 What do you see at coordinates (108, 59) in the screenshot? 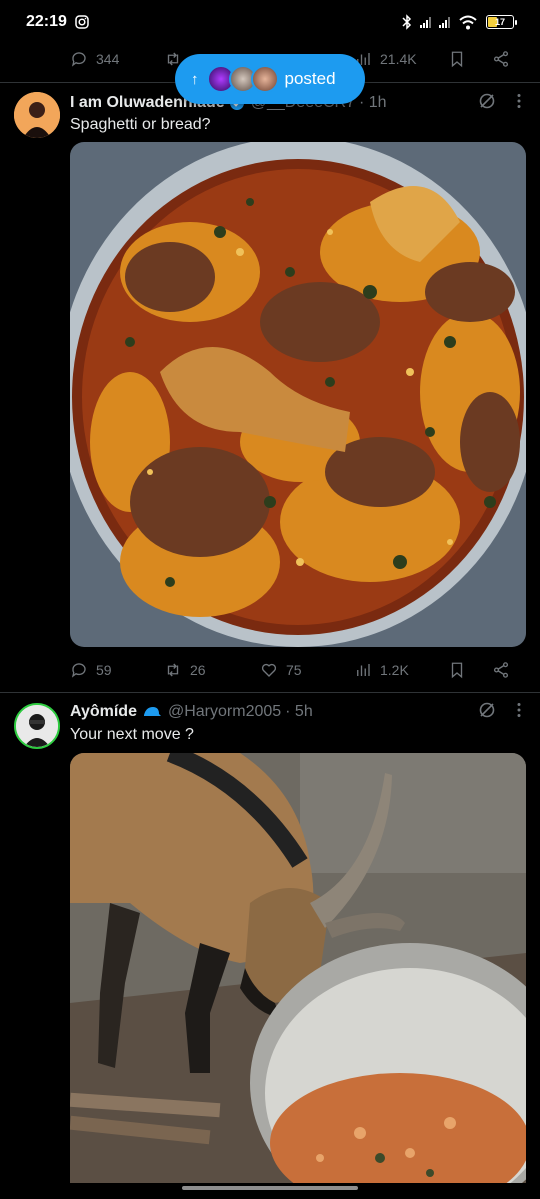
I see `reply-count: 344` at bounding box center [108, 59].